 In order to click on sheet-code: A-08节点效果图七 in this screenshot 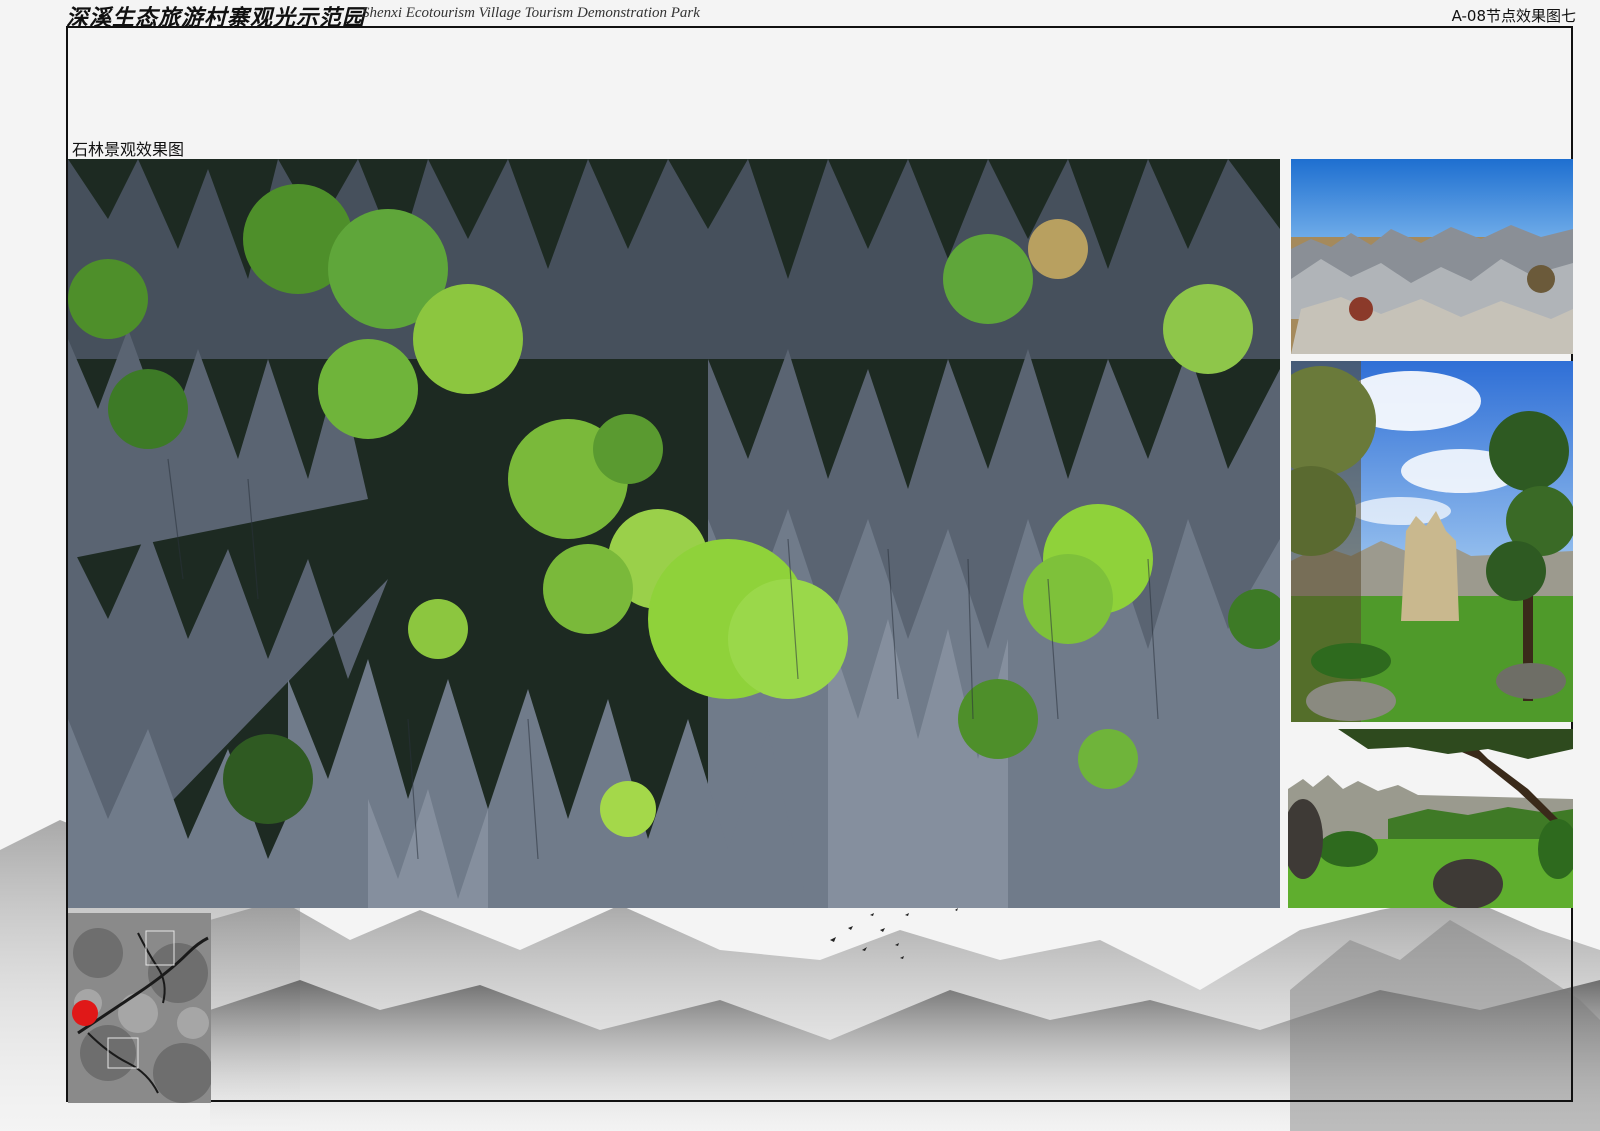, I will do `click(1513, 16)`.